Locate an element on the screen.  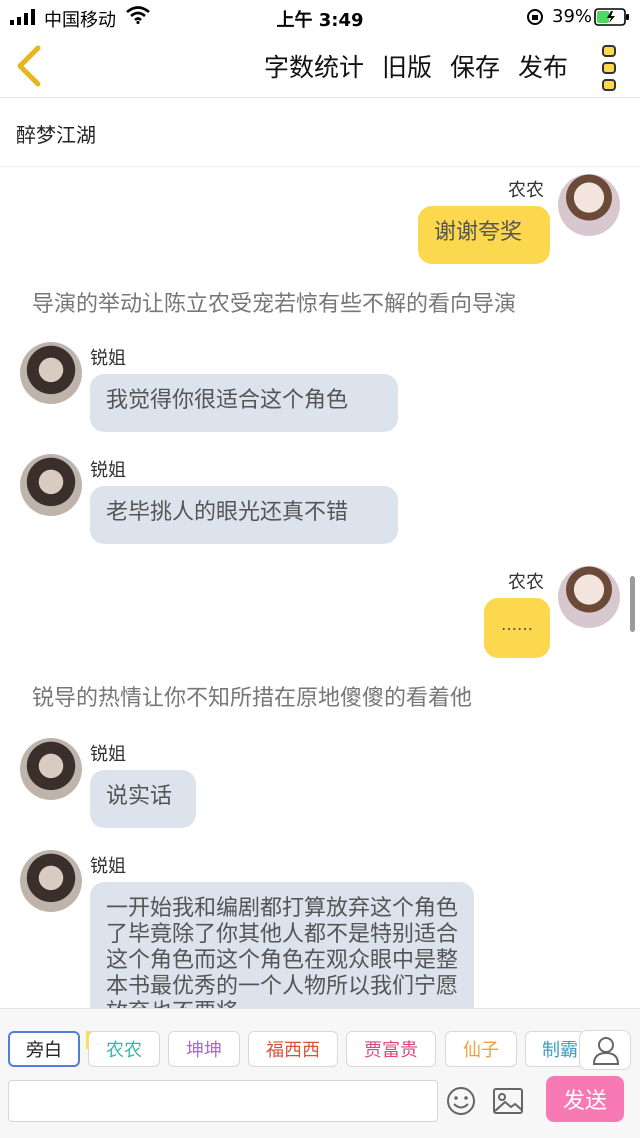
back-arrow-icon is located at coordinates (29, 66).